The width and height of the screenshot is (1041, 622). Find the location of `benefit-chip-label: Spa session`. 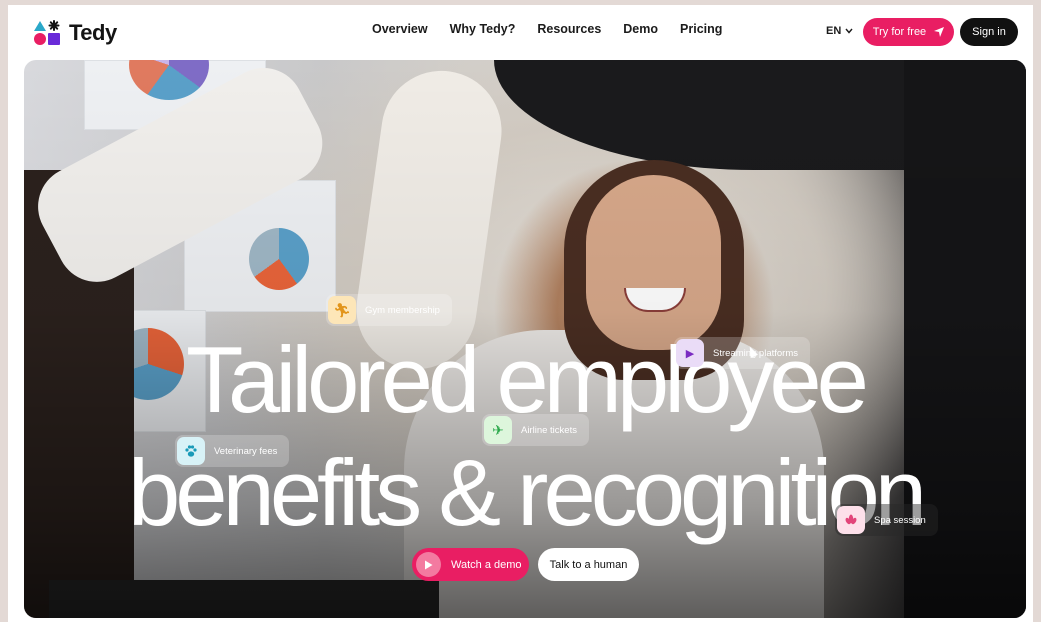

benefit-chip-label: Spa session is located at coordinates (900, 520).